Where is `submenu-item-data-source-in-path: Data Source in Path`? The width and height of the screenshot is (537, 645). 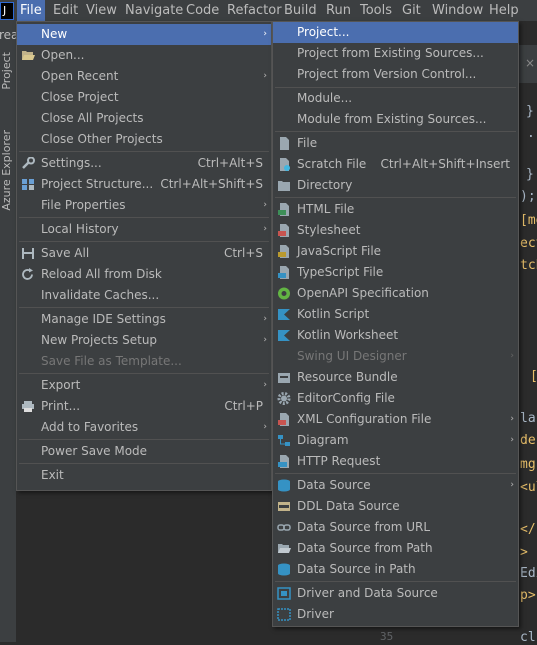 submenu-item-data-source-in-path: Data Source in Path is located at coordinates (395, 569).